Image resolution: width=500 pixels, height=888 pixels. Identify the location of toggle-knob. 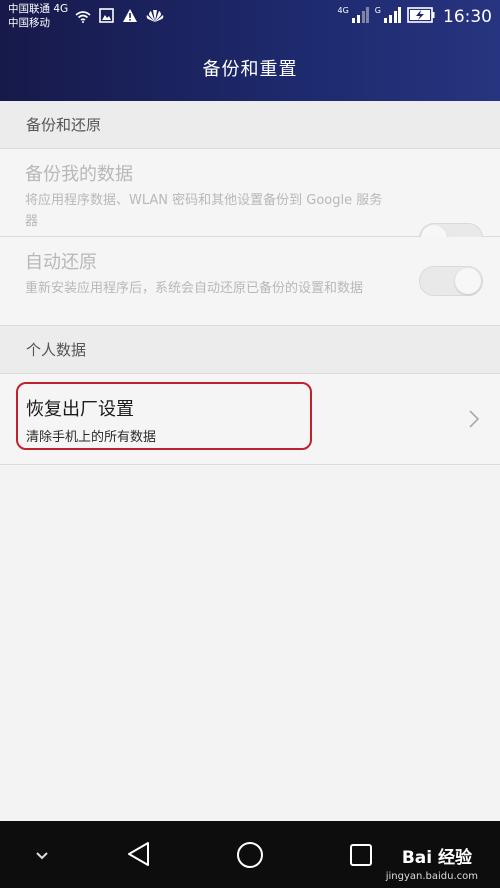
(468, 281).